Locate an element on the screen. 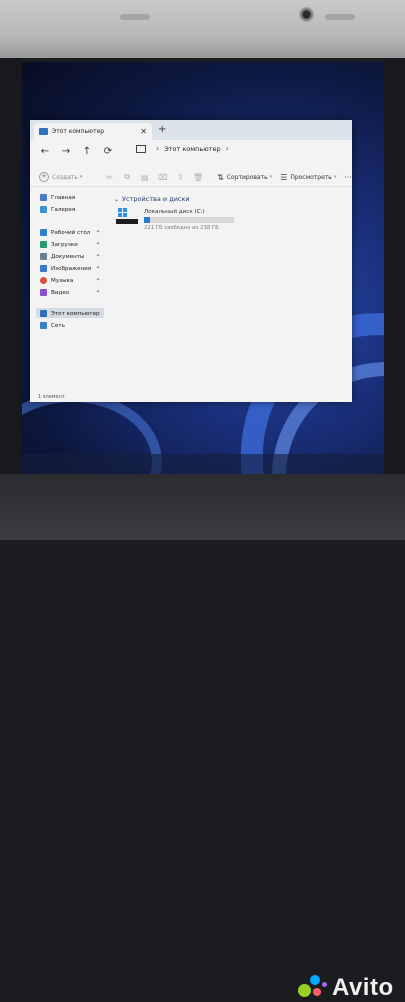 This screenshot has height=1002, width=405. up-button: ↑ is located at coordinates (87, 151).